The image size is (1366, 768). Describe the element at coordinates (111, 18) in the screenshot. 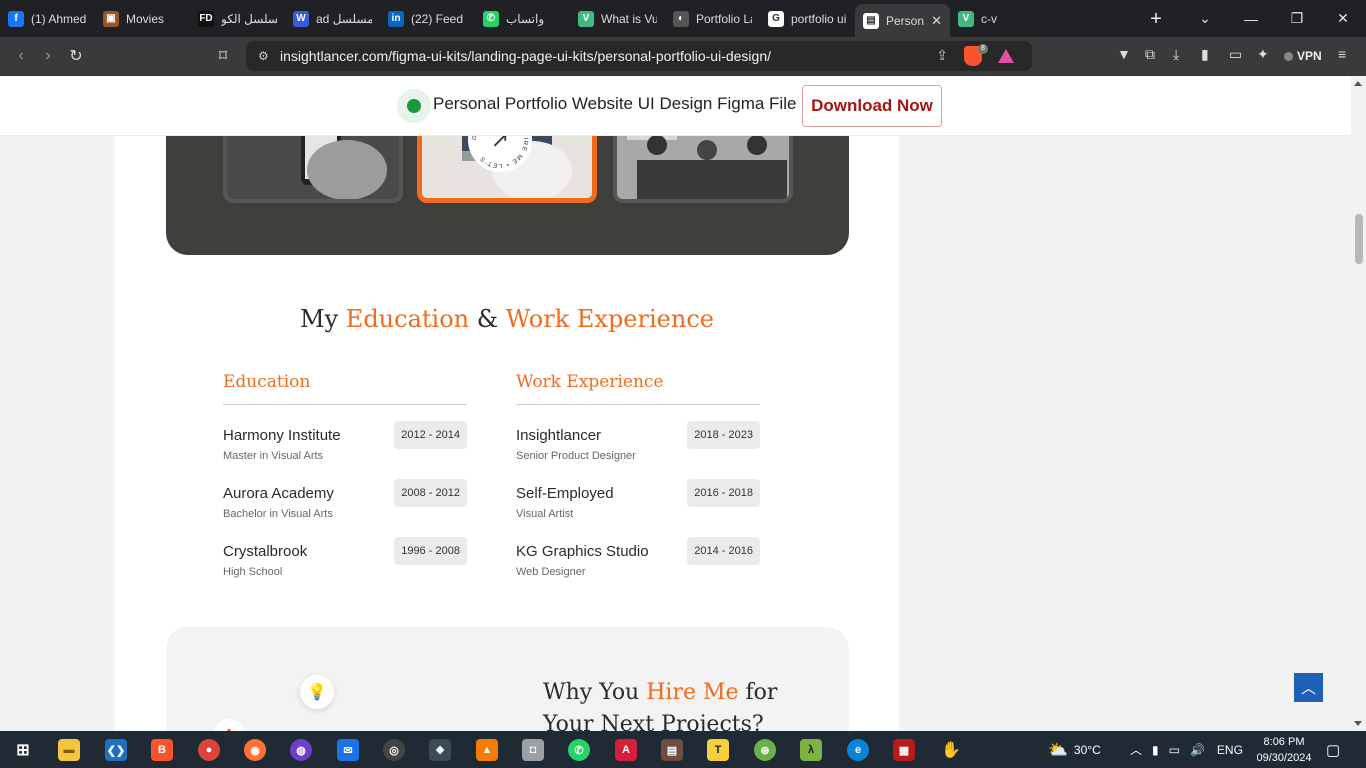

I see `movies-icon: ▣` at that location.